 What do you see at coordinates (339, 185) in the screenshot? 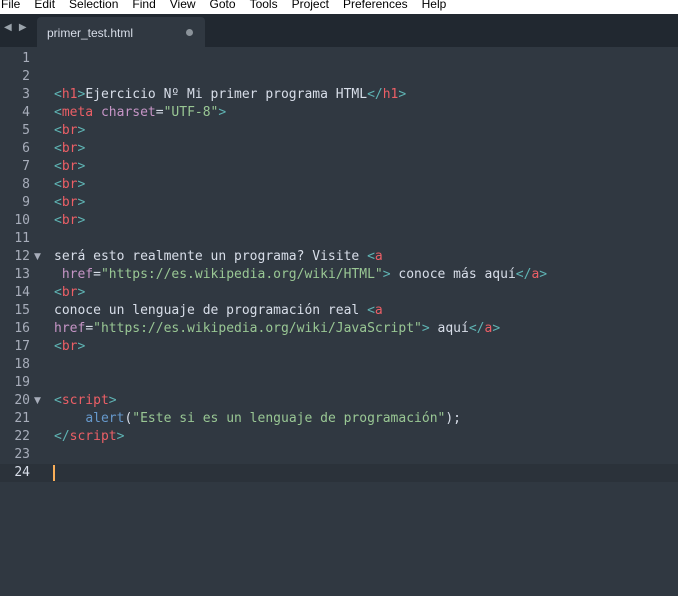
I see `code-line: 8 <br>` at bounding box center [339, 185].